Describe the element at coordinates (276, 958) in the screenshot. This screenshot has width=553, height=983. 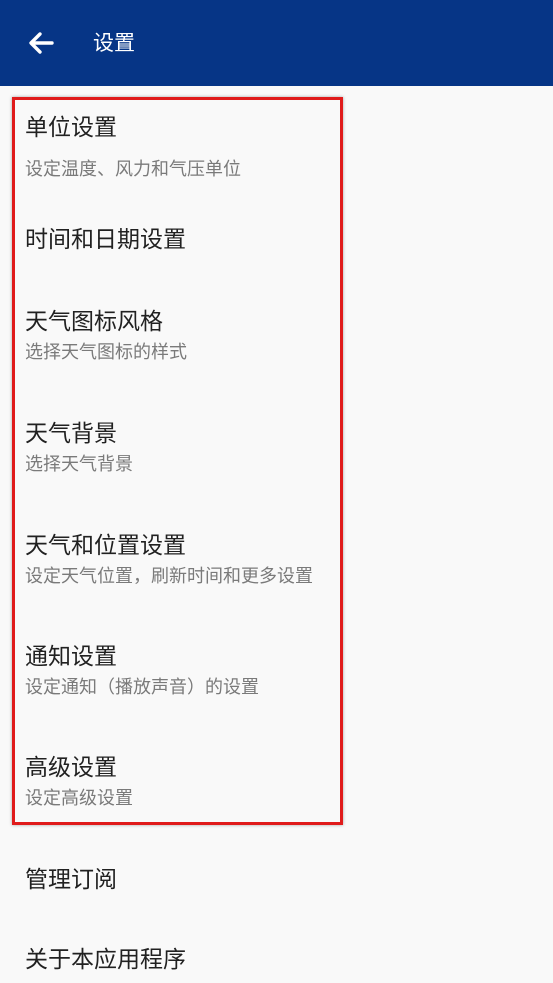
I see `settings-item-about: 关于本应用程序` at that location.